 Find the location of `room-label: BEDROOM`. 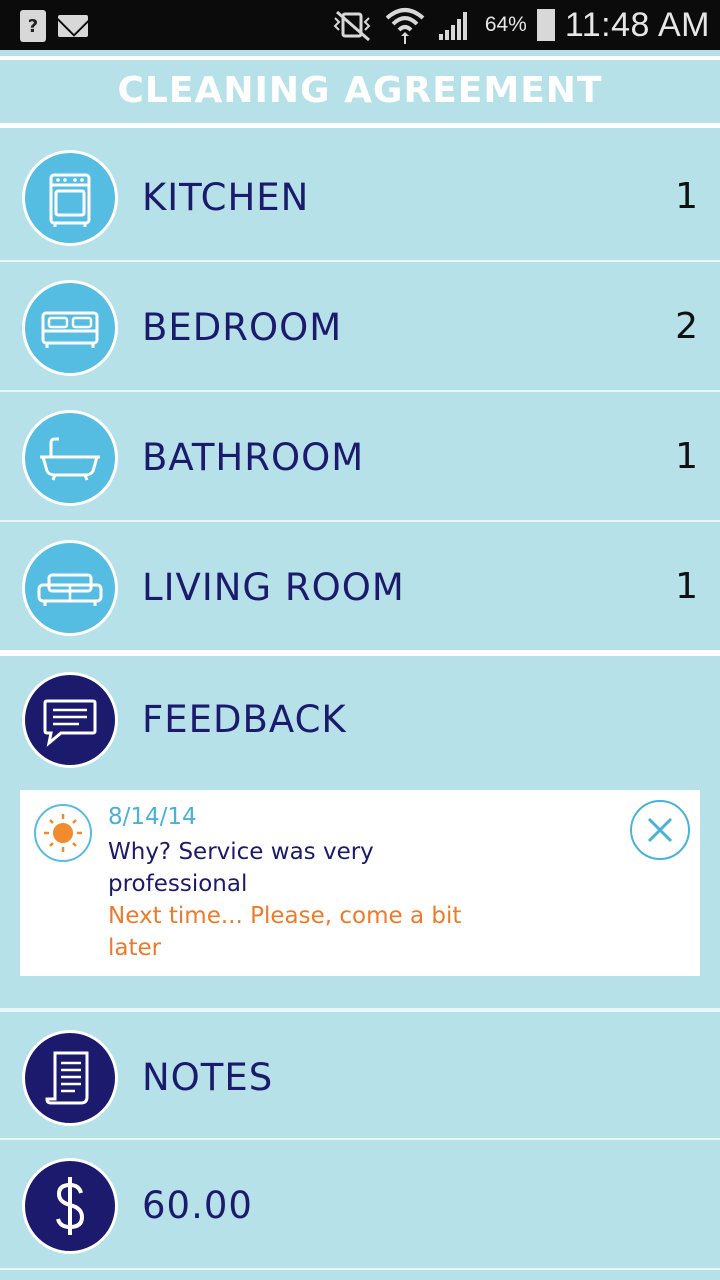

room-label: BEDROOM is located at coordinates (242, 327).